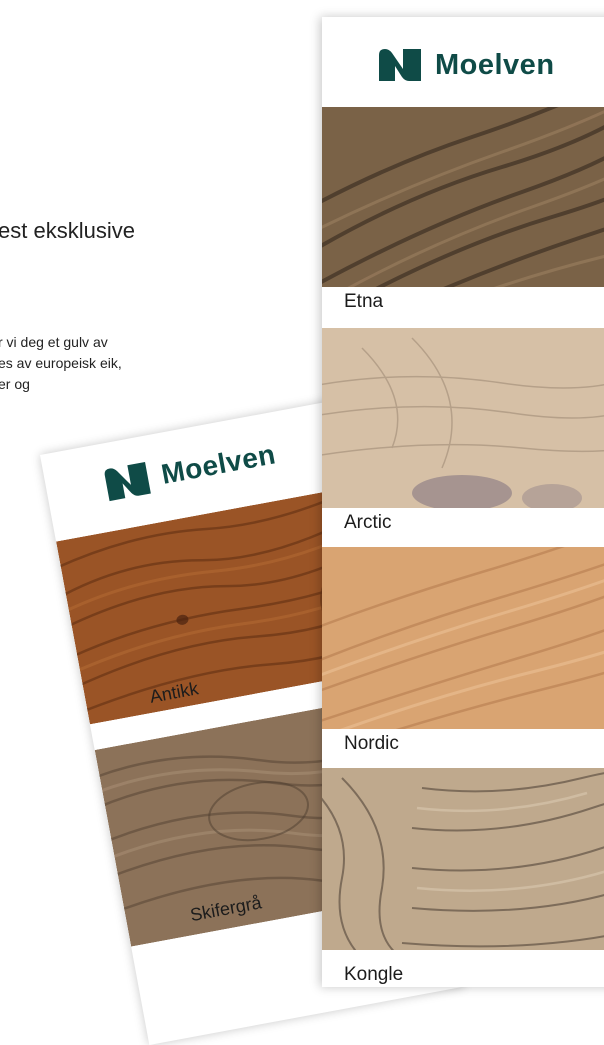 This screenshot has height=1045, width=604. What do you see at coordinates (463, 418) in the screenshot?
I see `wood-texture-arctic` at bounding box center [463, 418].